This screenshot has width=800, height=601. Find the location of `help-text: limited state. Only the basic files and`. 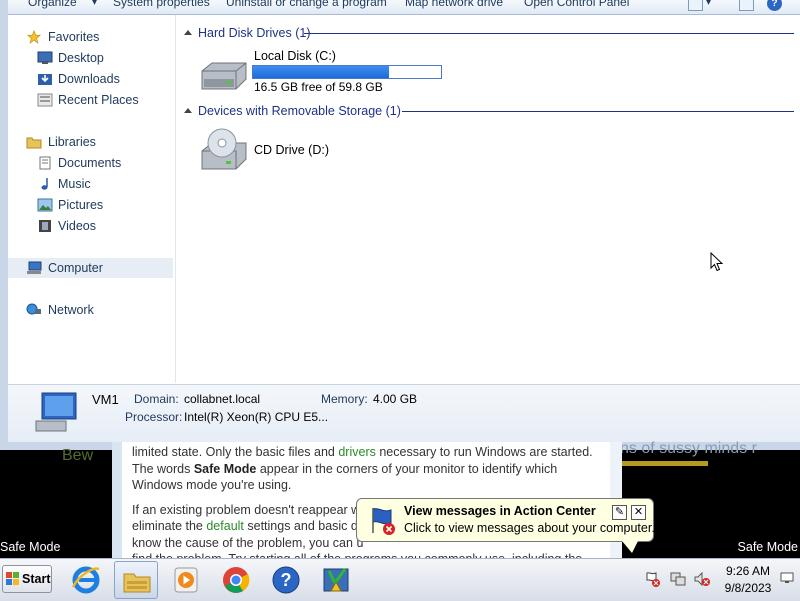

help-text: limited state. Only the basic files and is located at coordinates (235, 452).